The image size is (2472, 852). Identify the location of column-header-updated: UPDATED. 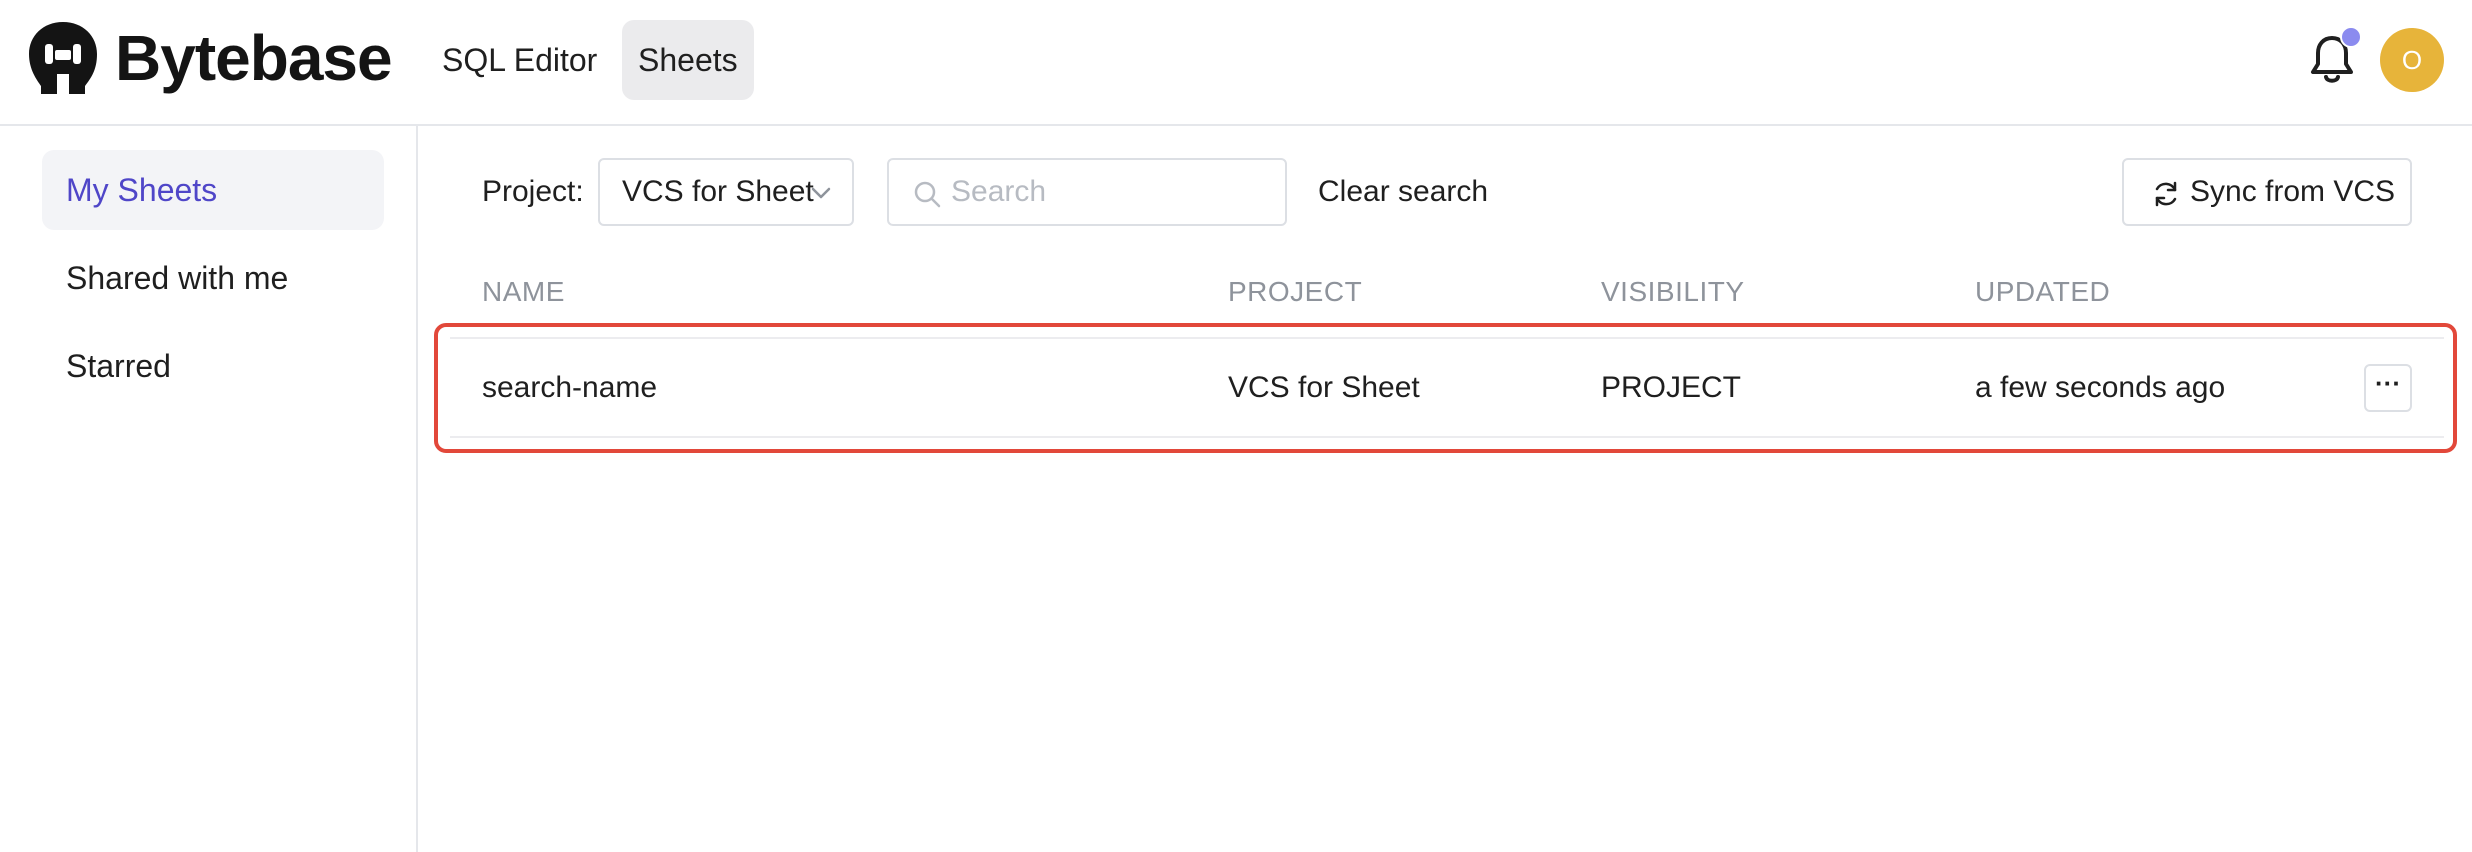
(2042, 292).